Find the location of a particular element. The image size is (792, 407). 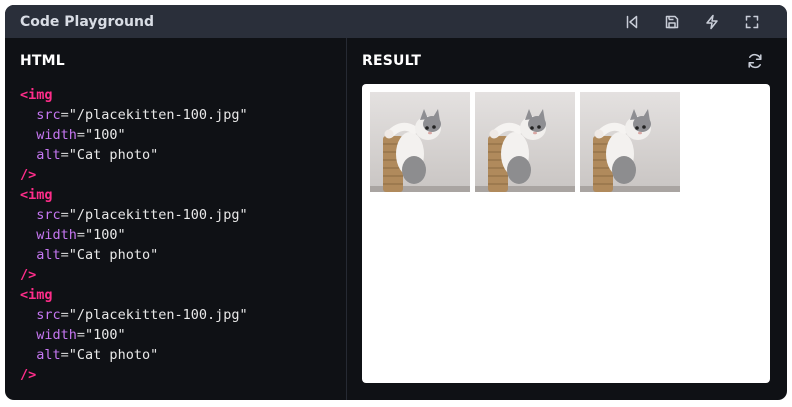

fullscreen-icon is located at coordinates (752, 21).